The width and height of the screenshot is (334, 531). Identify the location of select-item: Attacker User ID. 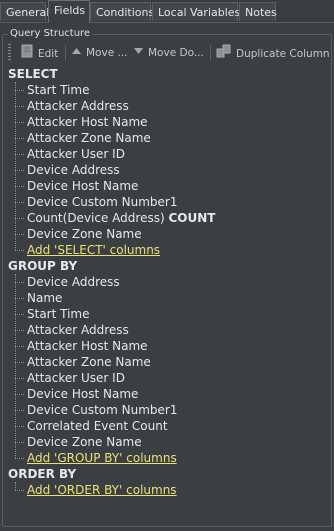
(76, 154).